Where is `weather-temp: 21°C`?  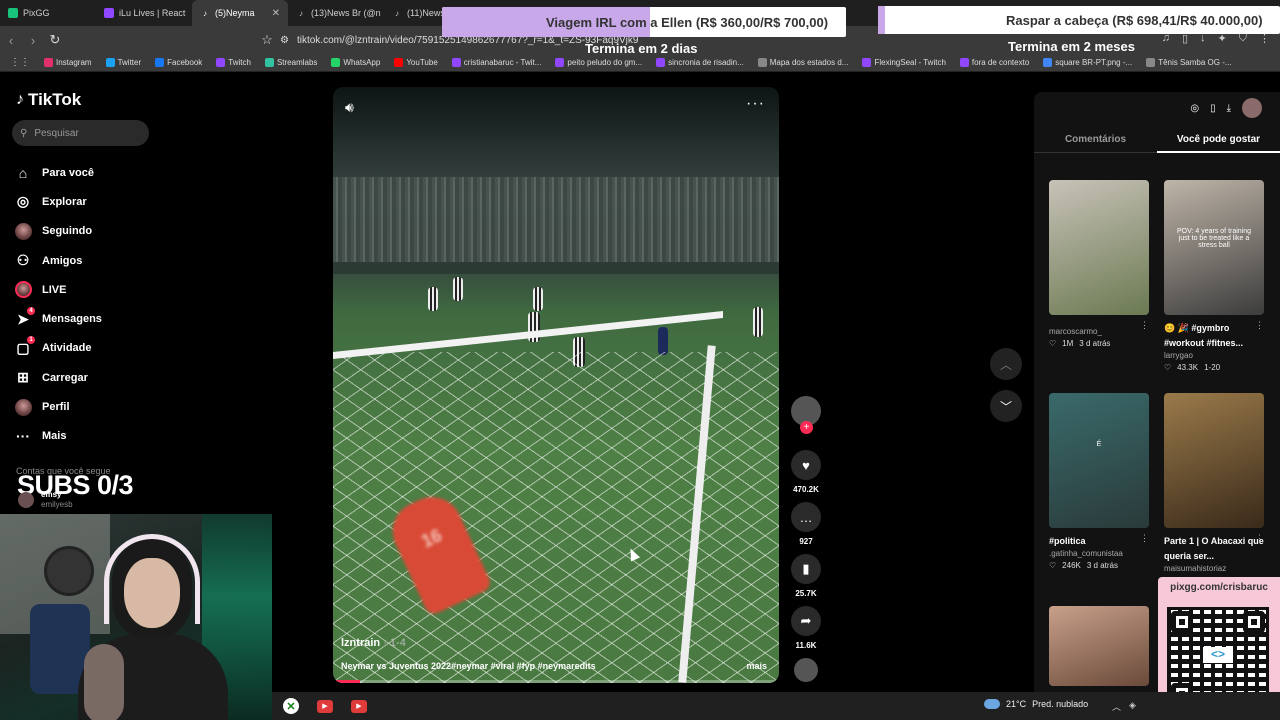 weather-temp: 21°C is located at coordinates (1016, 704).